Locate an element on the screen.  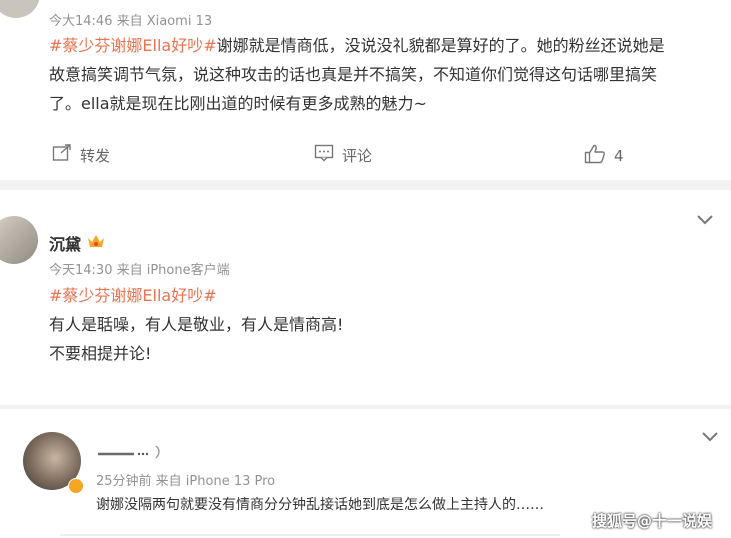
watermark: 搜狐号@十一说娱 is located at coordinates (652, 521).